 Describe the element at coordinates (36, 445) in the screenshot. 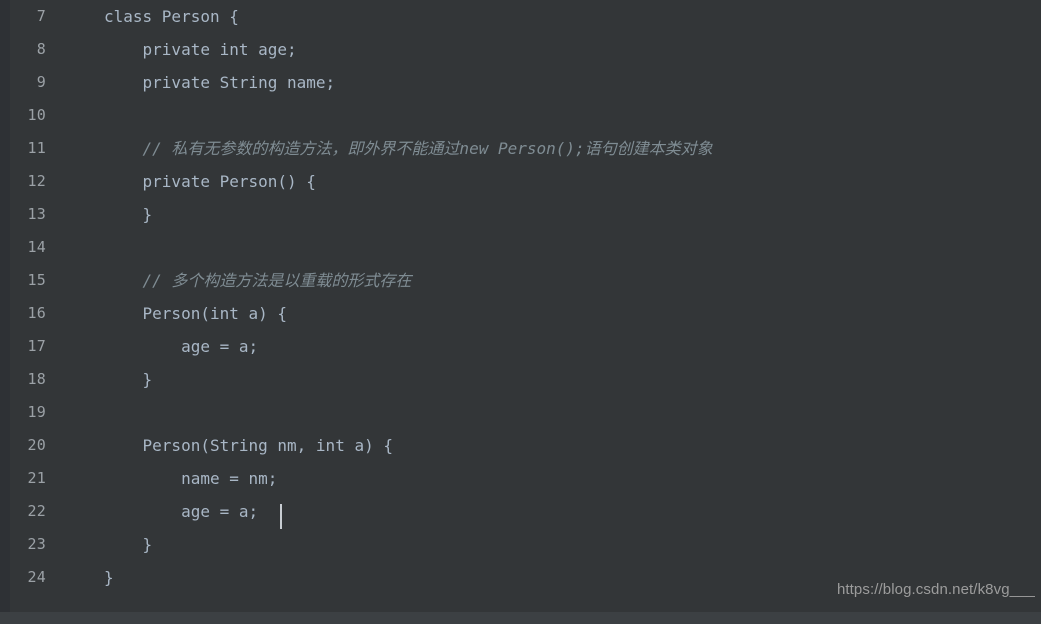

I see `line-number: 20` at that location.